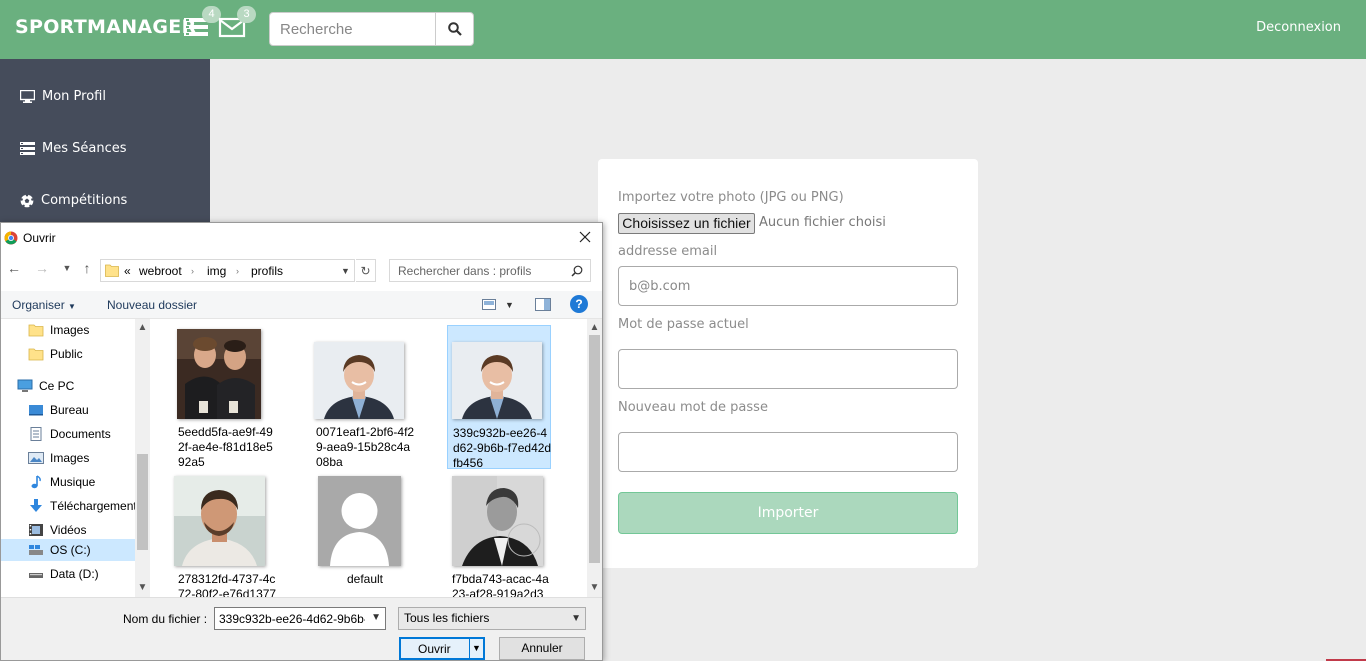 Image resolution: width=1366 pixels, height=661 pixels. Describe the element at coordinates (788, 369) in the screenshot. I see `current-password-field` at that location.